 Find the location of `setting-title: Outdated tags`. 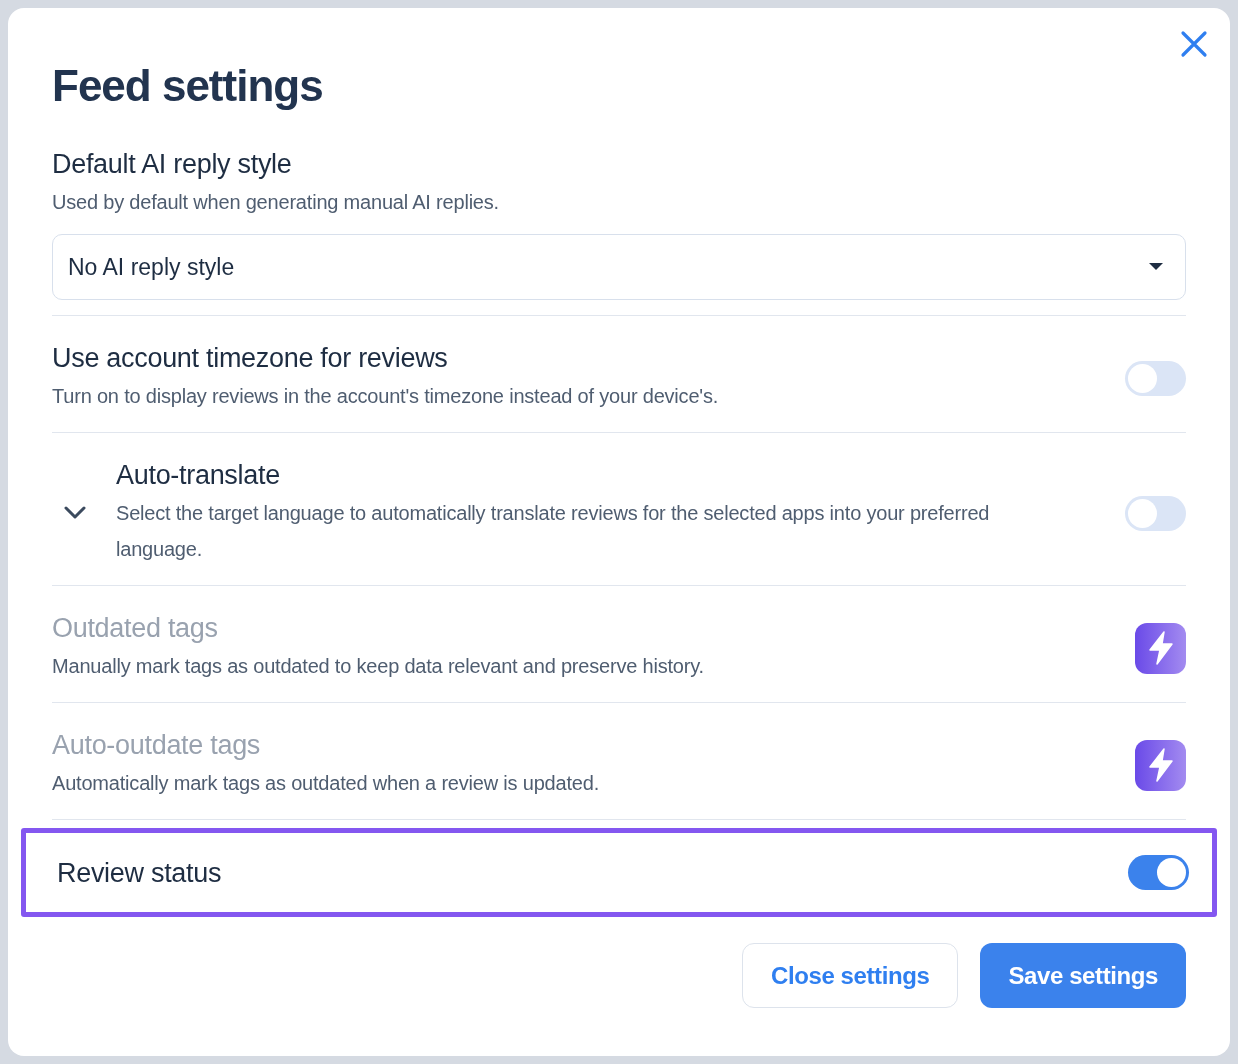

setting-title: Outdated tags is located at coordinates (135, 628).